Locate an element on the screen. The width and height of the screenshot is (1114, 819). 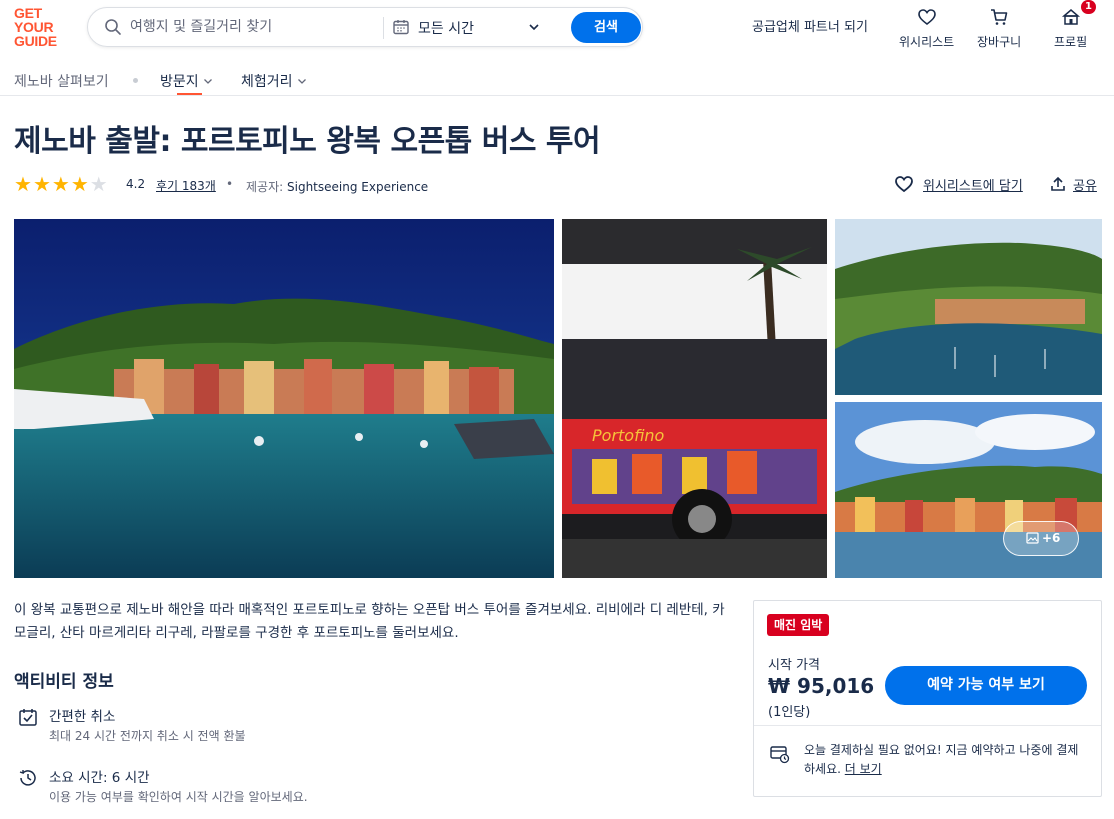
price-from-label: 시작 가격 is located at coordinates (794, 665).